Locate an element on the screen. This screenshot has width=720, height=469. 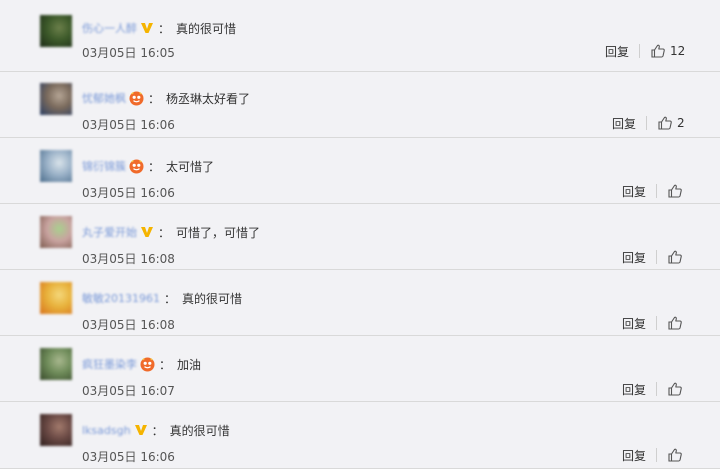
comment-actions: 回复 12 is located at coordinates (645, 51).